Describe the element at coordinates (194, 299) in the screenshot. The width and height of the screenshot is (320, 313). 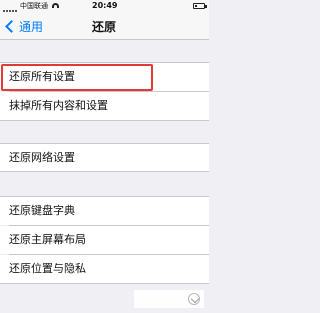
I see `watermark-logo-icon` at that location.